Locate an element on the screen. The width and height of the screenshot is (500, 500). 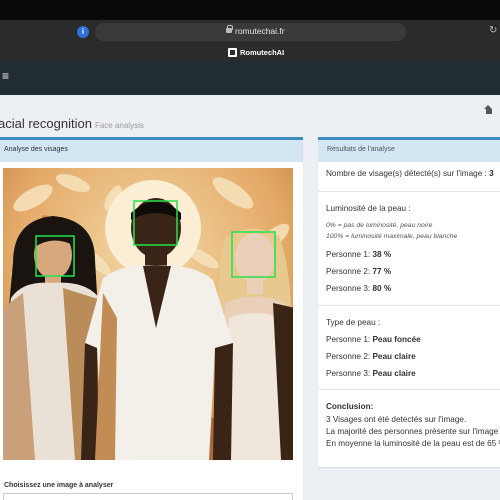
person-value: 77 % is located at coordinates (382, 271).